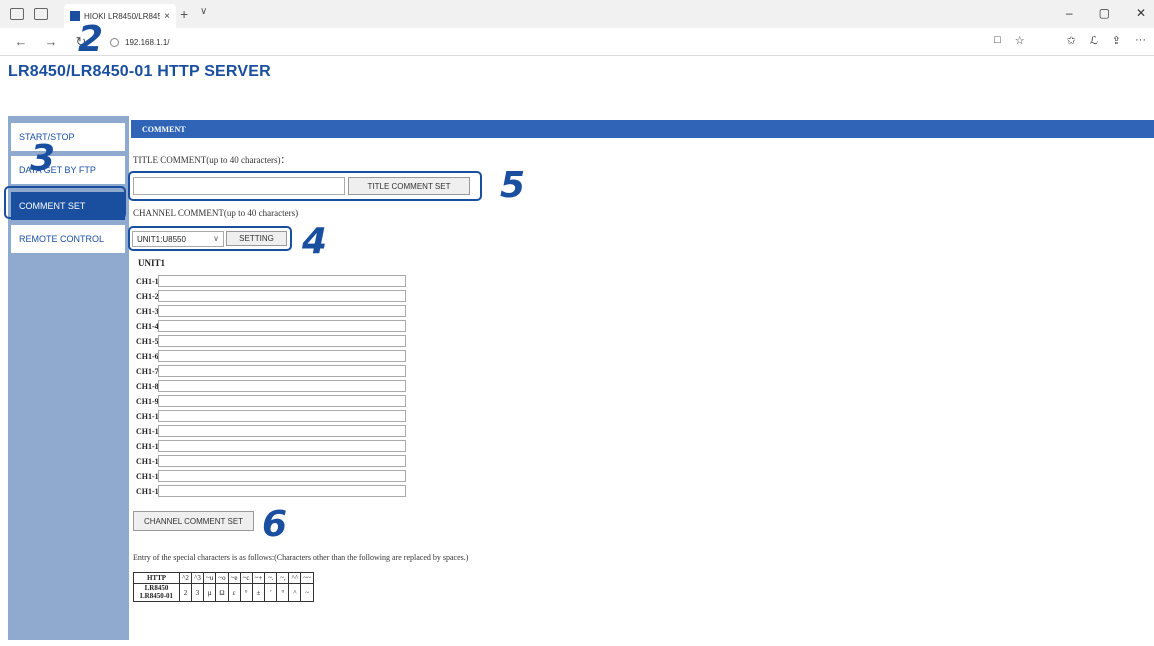 This screenshot has width=1154, height=646. What do you see at coordinates (149, 491) in the screenshot?
I see `channel-label: CH1-15` at bounding box center [149, 491].